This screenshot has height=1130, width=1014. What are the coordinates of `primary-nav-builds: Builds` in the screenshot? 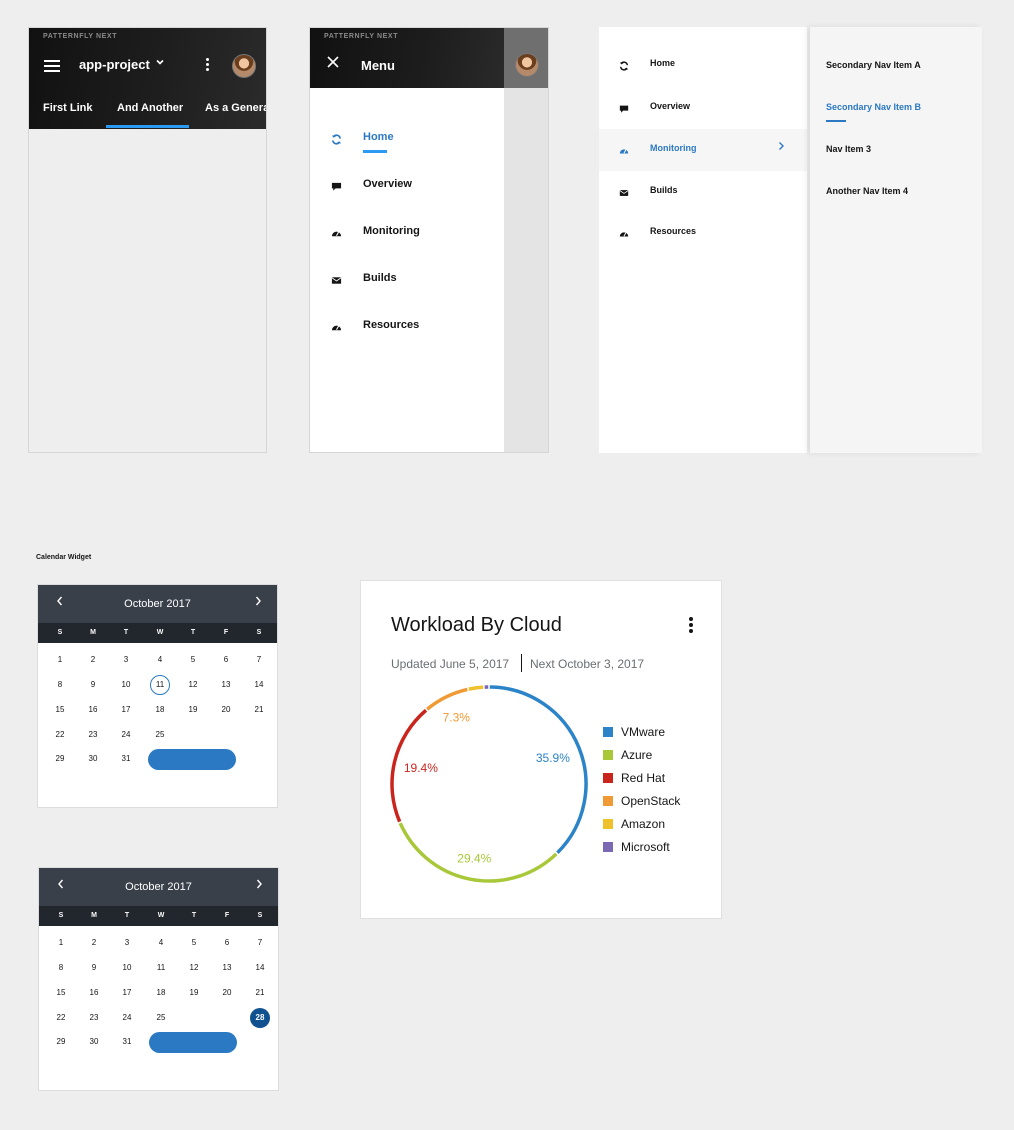 It's located at (703, 192).